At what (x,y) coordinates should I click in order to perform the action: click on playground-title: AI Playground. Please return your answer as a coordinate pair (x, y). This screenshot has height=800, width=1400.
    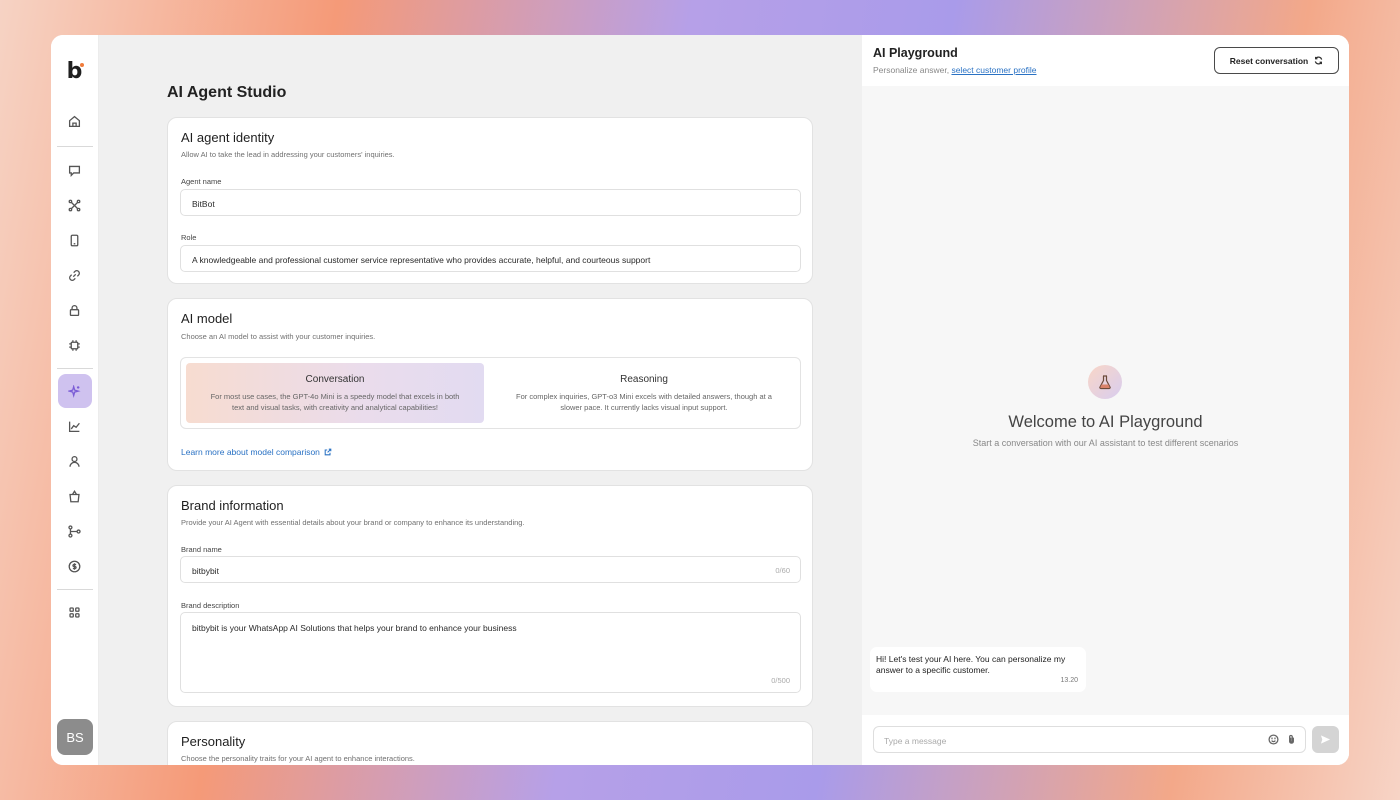
    Looking at the image, I should click on (915, 53).